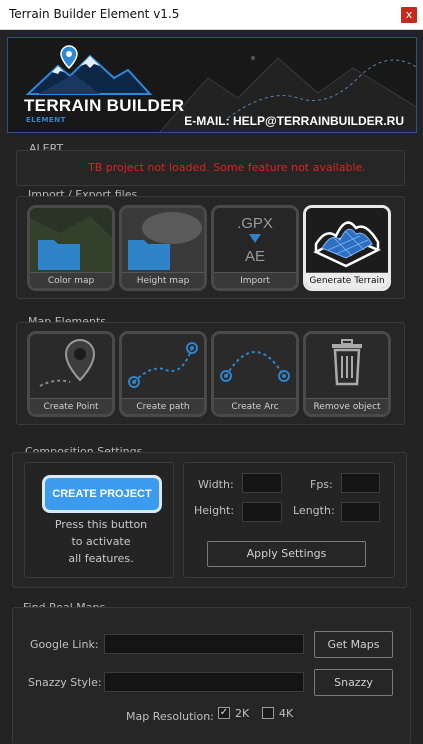 This screenshot has height=744, width=423. Describe the element at coordinates (64, 644) in the screenshot. I see `google-link-label: Google Link:` at that location.